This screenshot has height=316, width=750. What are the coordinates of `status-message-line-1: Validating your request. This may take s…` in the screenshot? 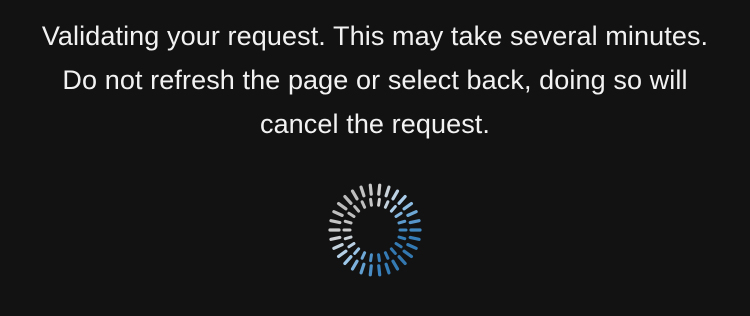 It's located at (375, 36).